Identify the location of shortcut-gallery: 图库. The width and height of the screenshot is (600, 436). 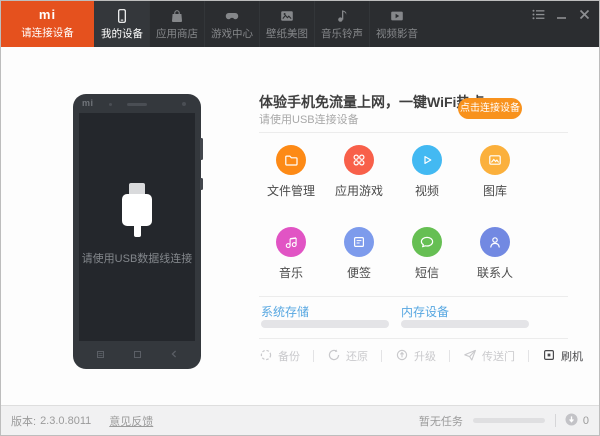
(495, 172).